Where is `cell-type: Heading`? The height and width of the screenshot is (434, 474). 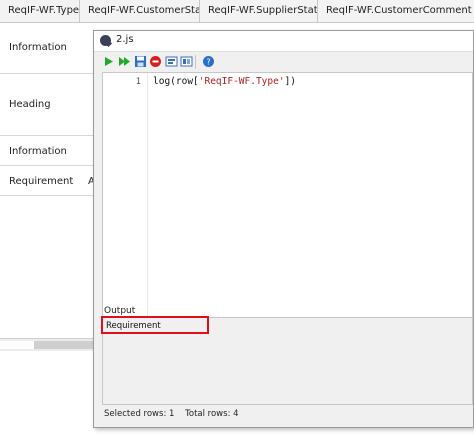 cell-type: Heading is located at coordinates (30, 104).